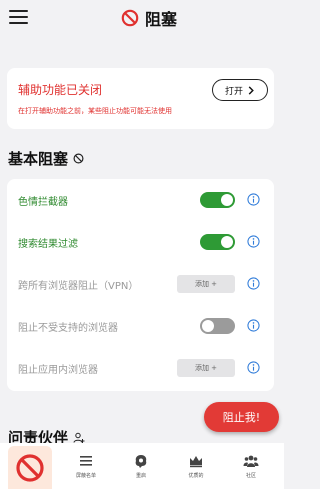  I want to click on crown-icon, so click(196, 462).